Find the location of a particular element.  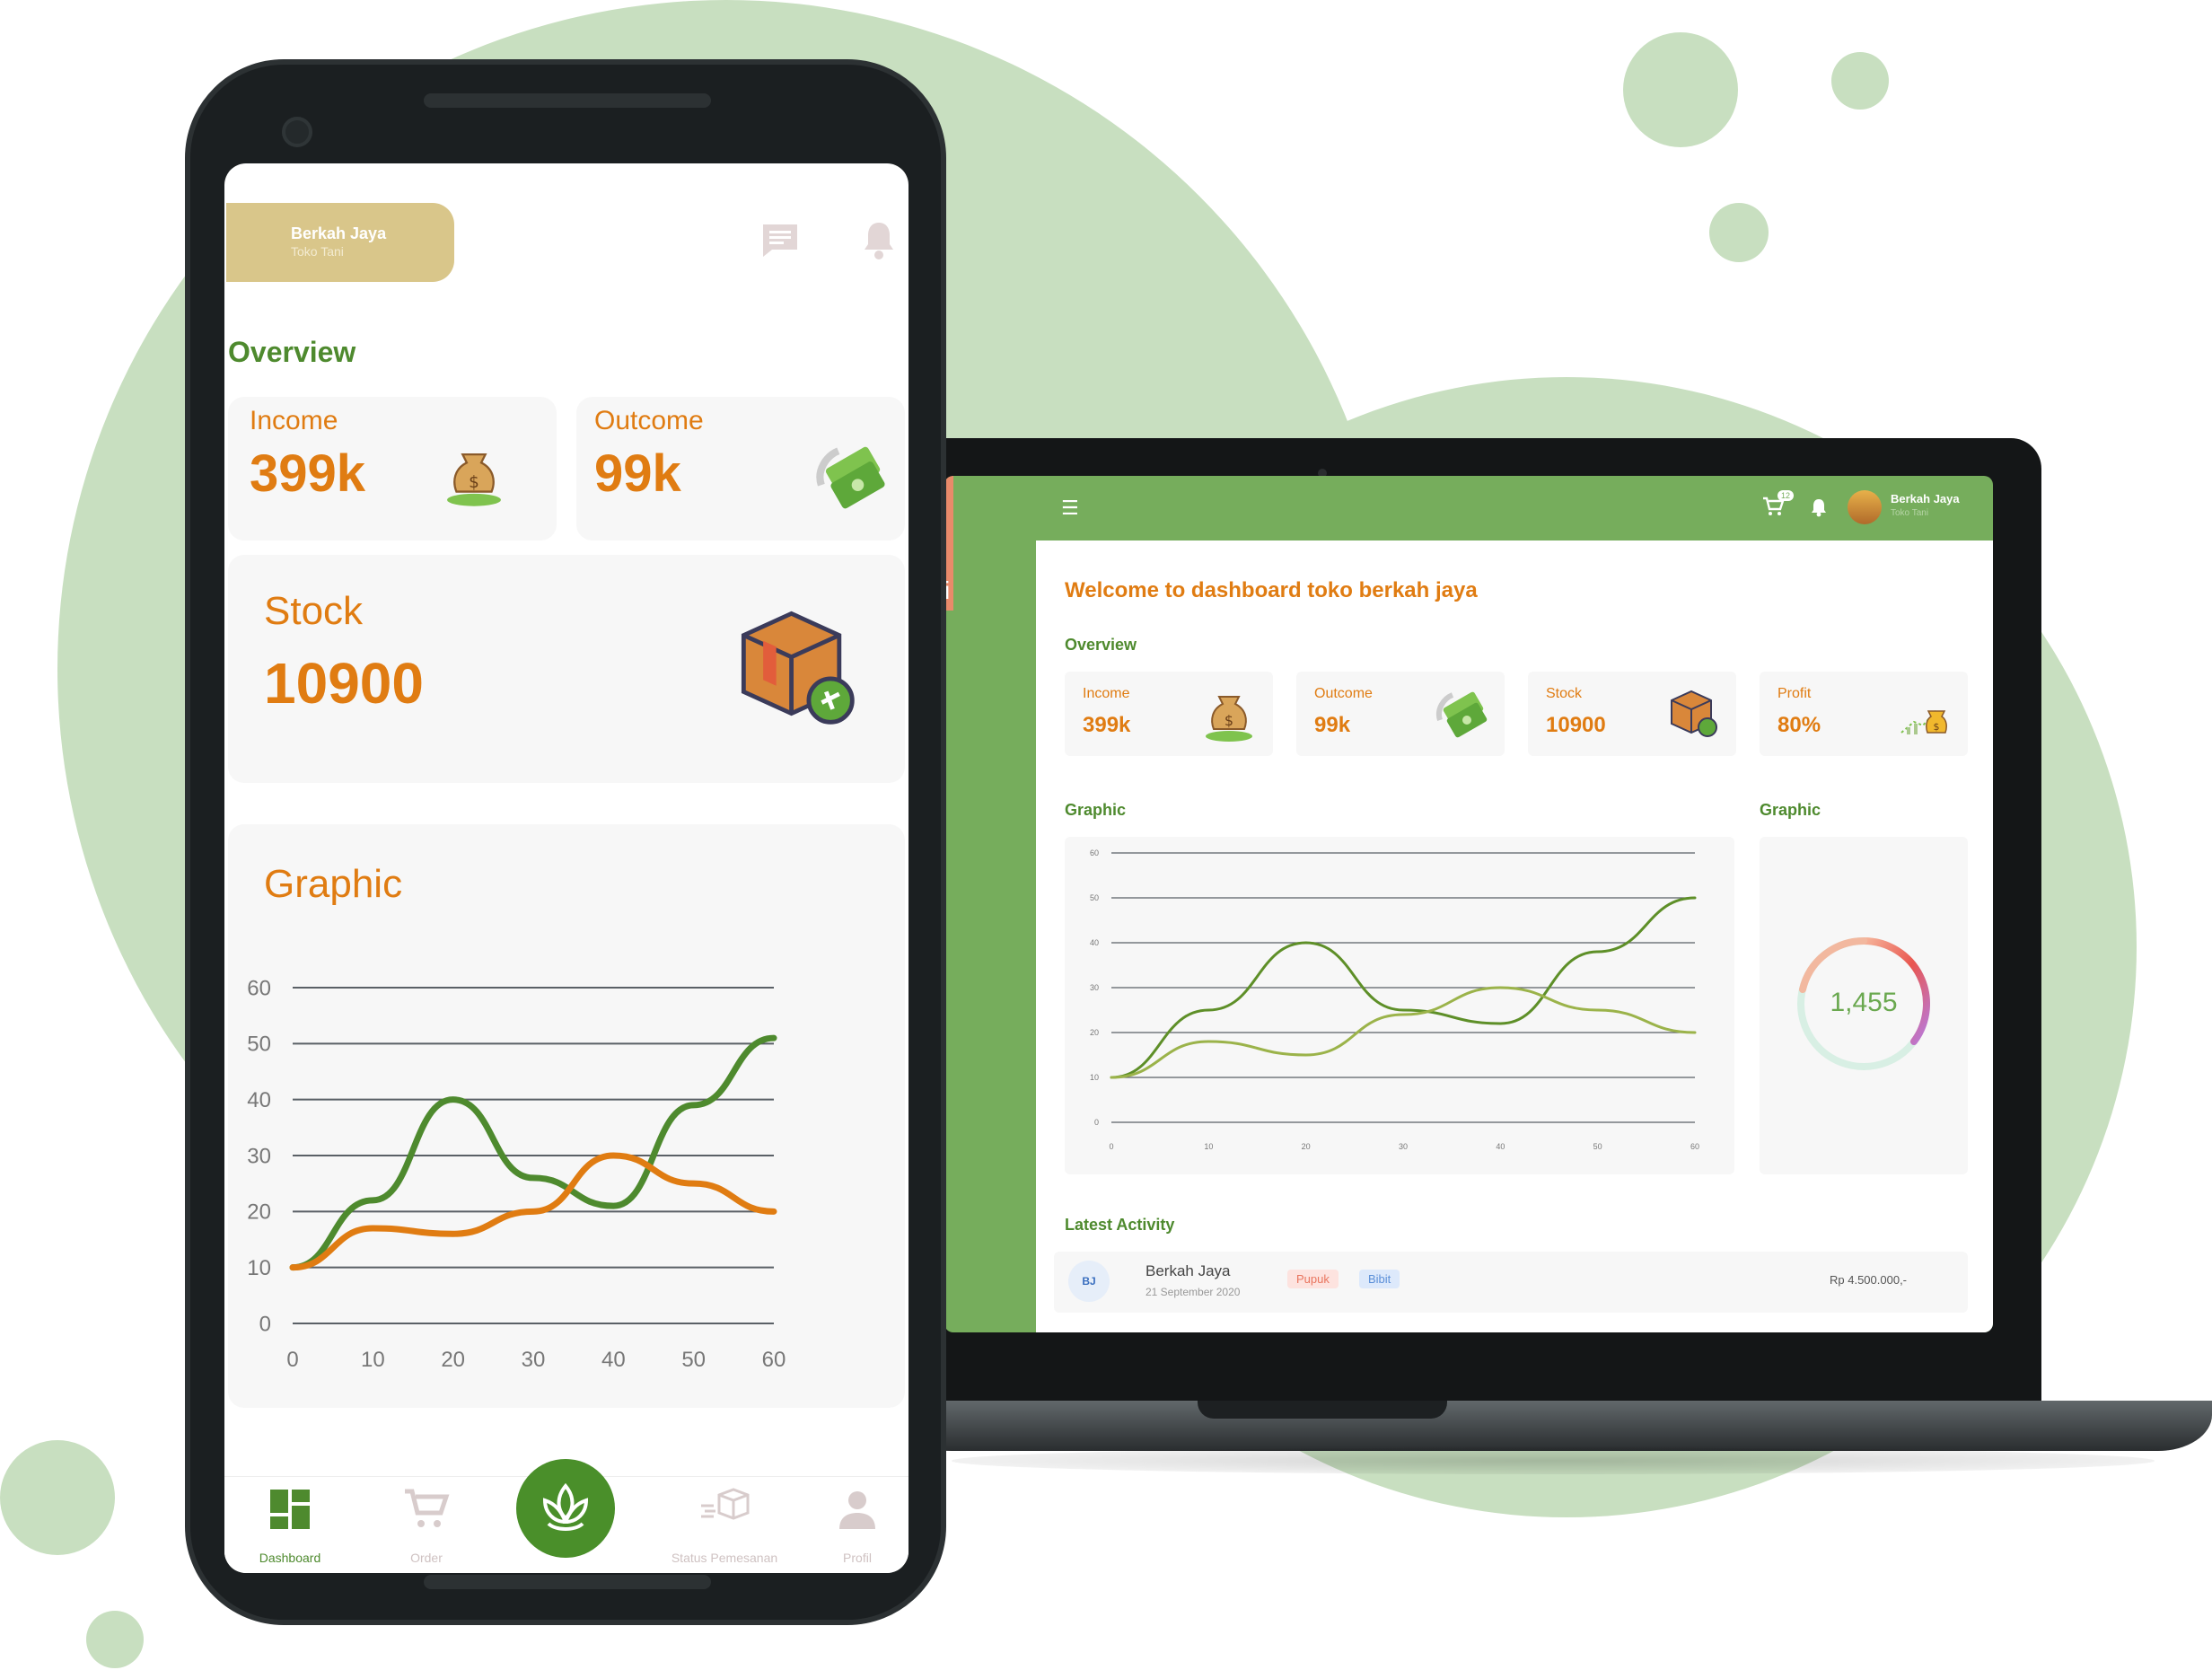

tag-bibit: Bibit is located at coordinates (1379, 1279).